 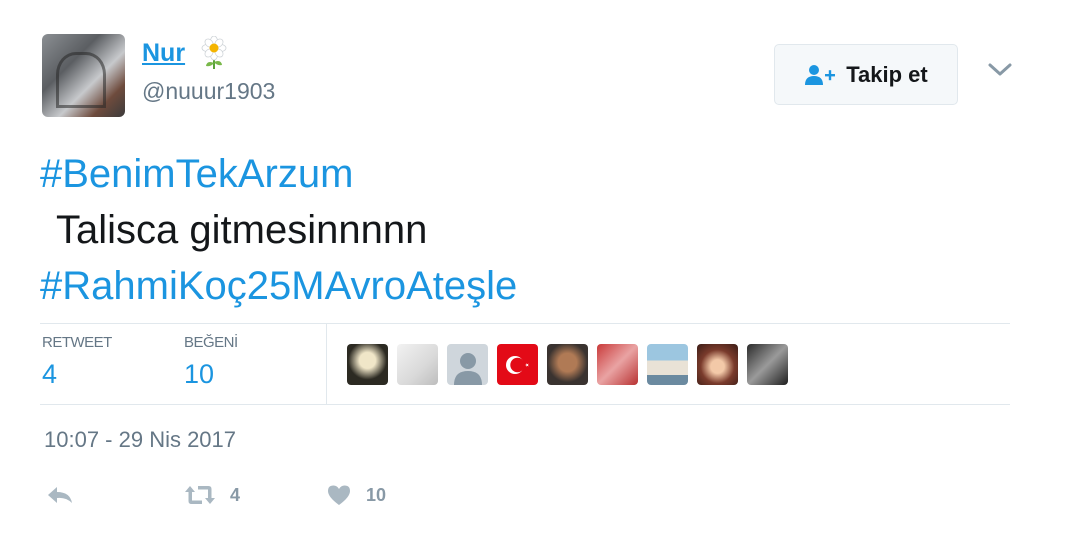 I want to click on profile-avatar, so click(x=83, y=75).